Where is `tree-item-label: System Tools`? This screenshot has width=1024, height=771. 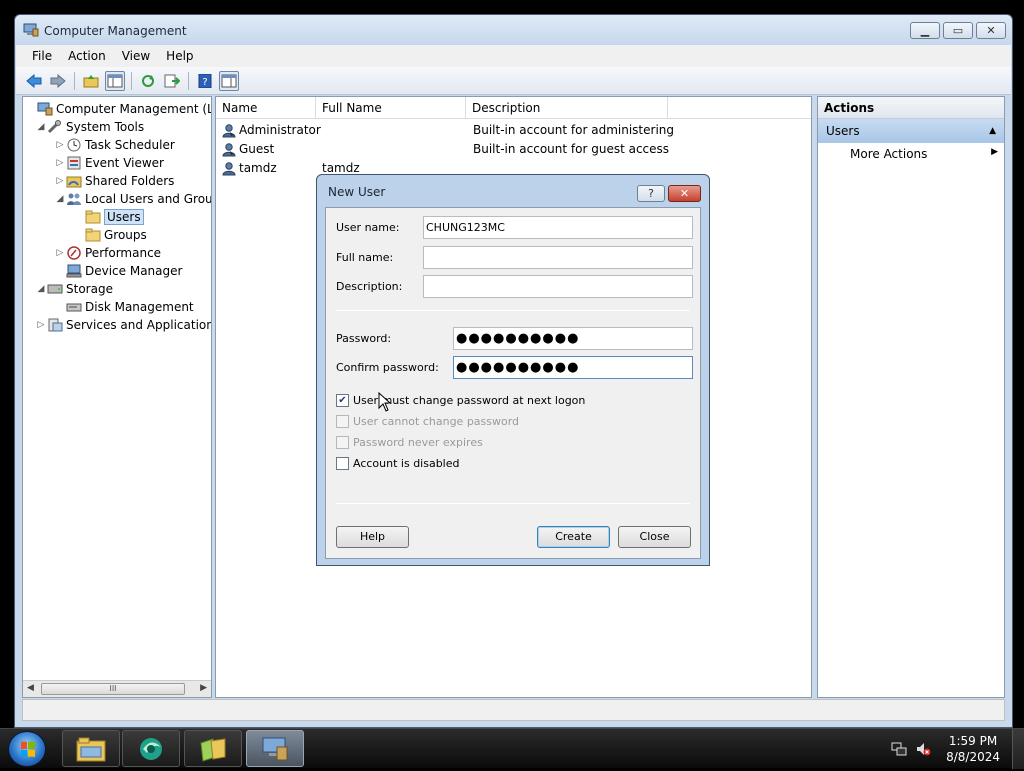 tree-item-label: System Tools is located at coordinates (105, 127).